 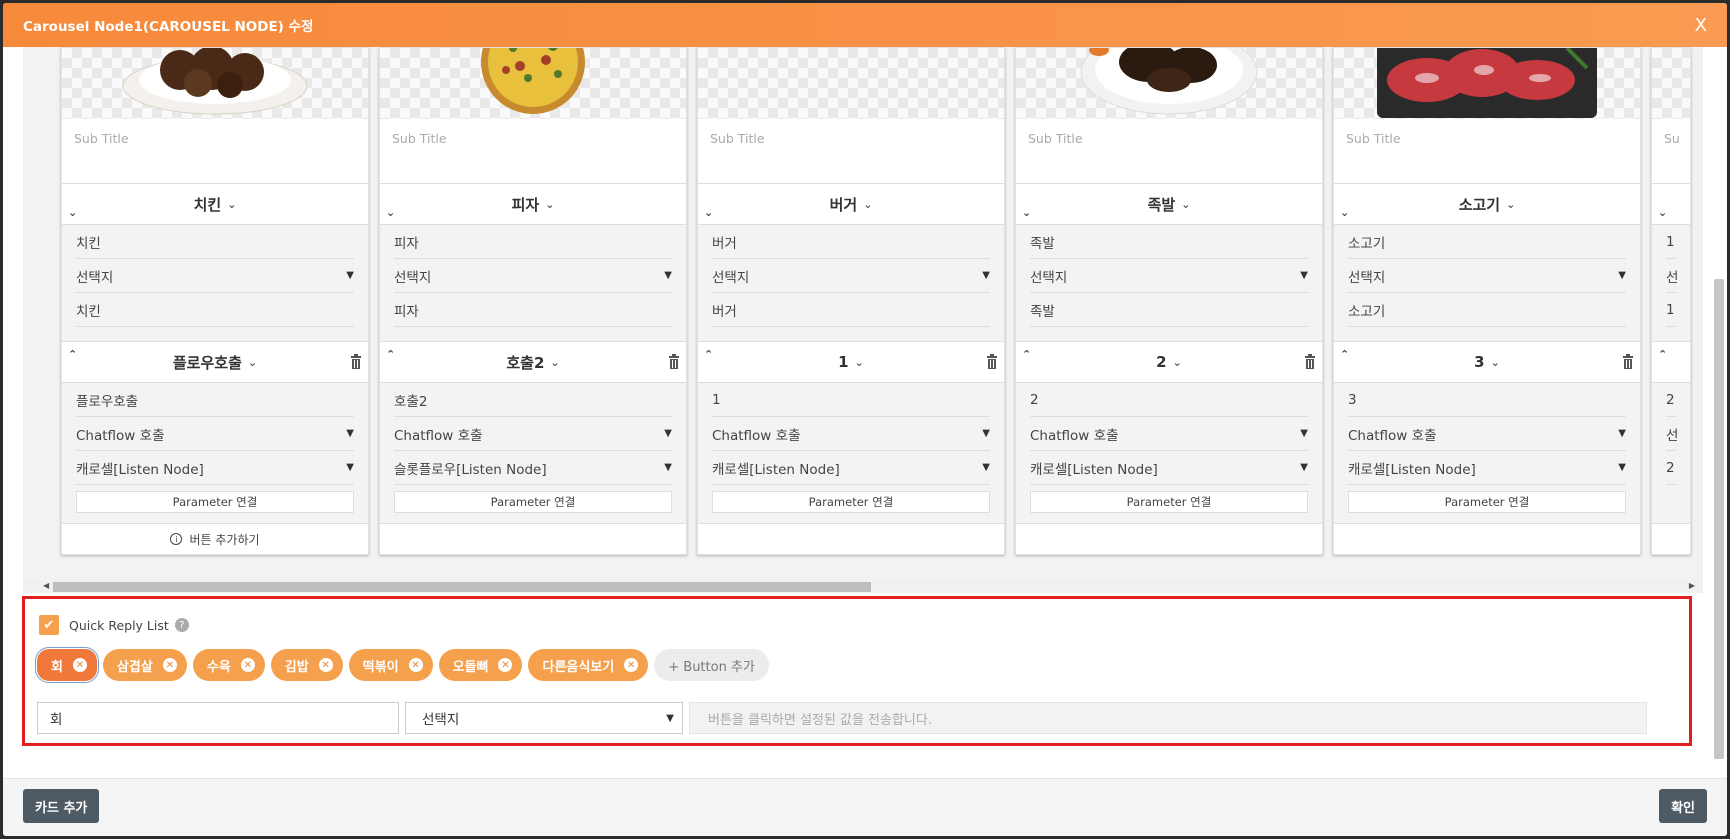 I want to click on button-header: ⌃ 3 ⌄, so click(x=1487, y=362).